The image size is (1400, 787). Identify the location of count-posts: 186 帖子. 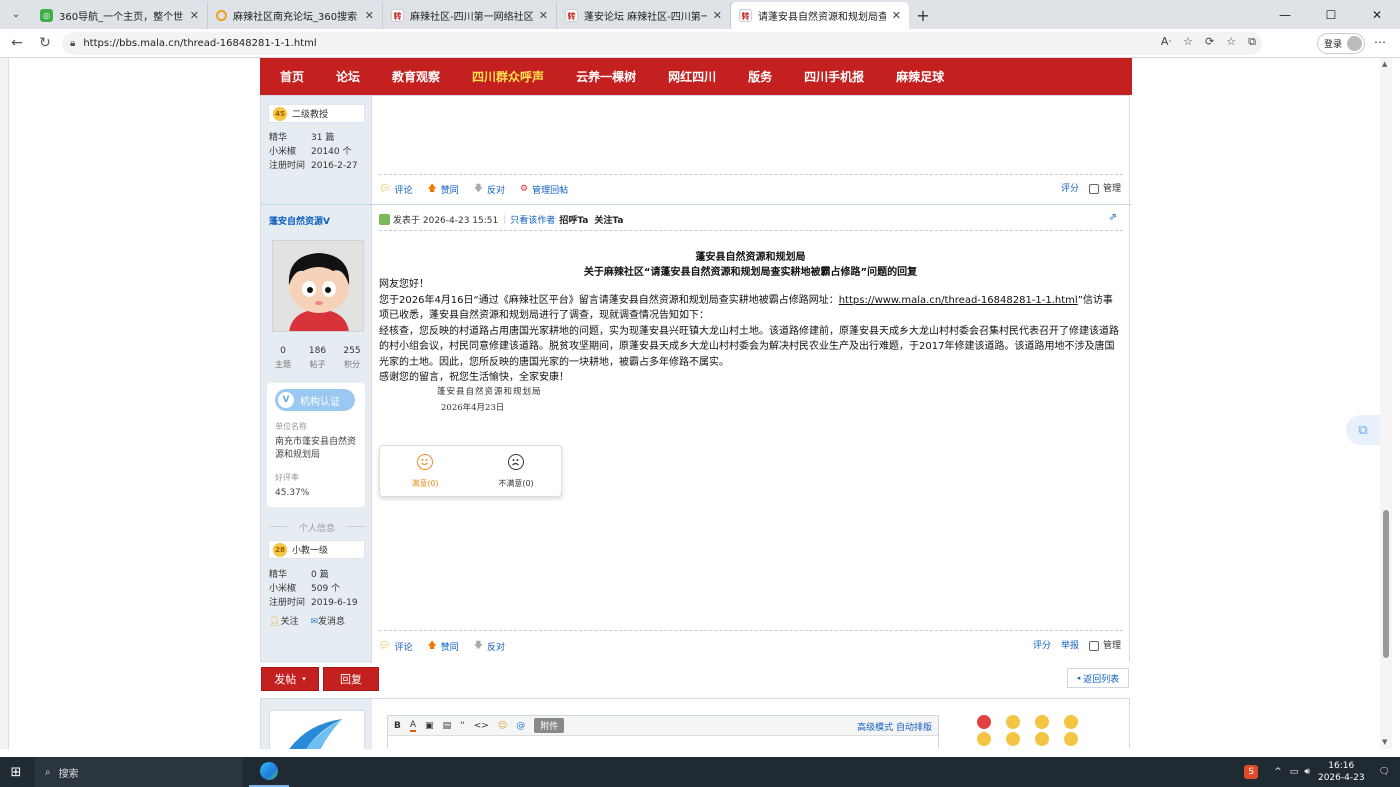
(318, 358).